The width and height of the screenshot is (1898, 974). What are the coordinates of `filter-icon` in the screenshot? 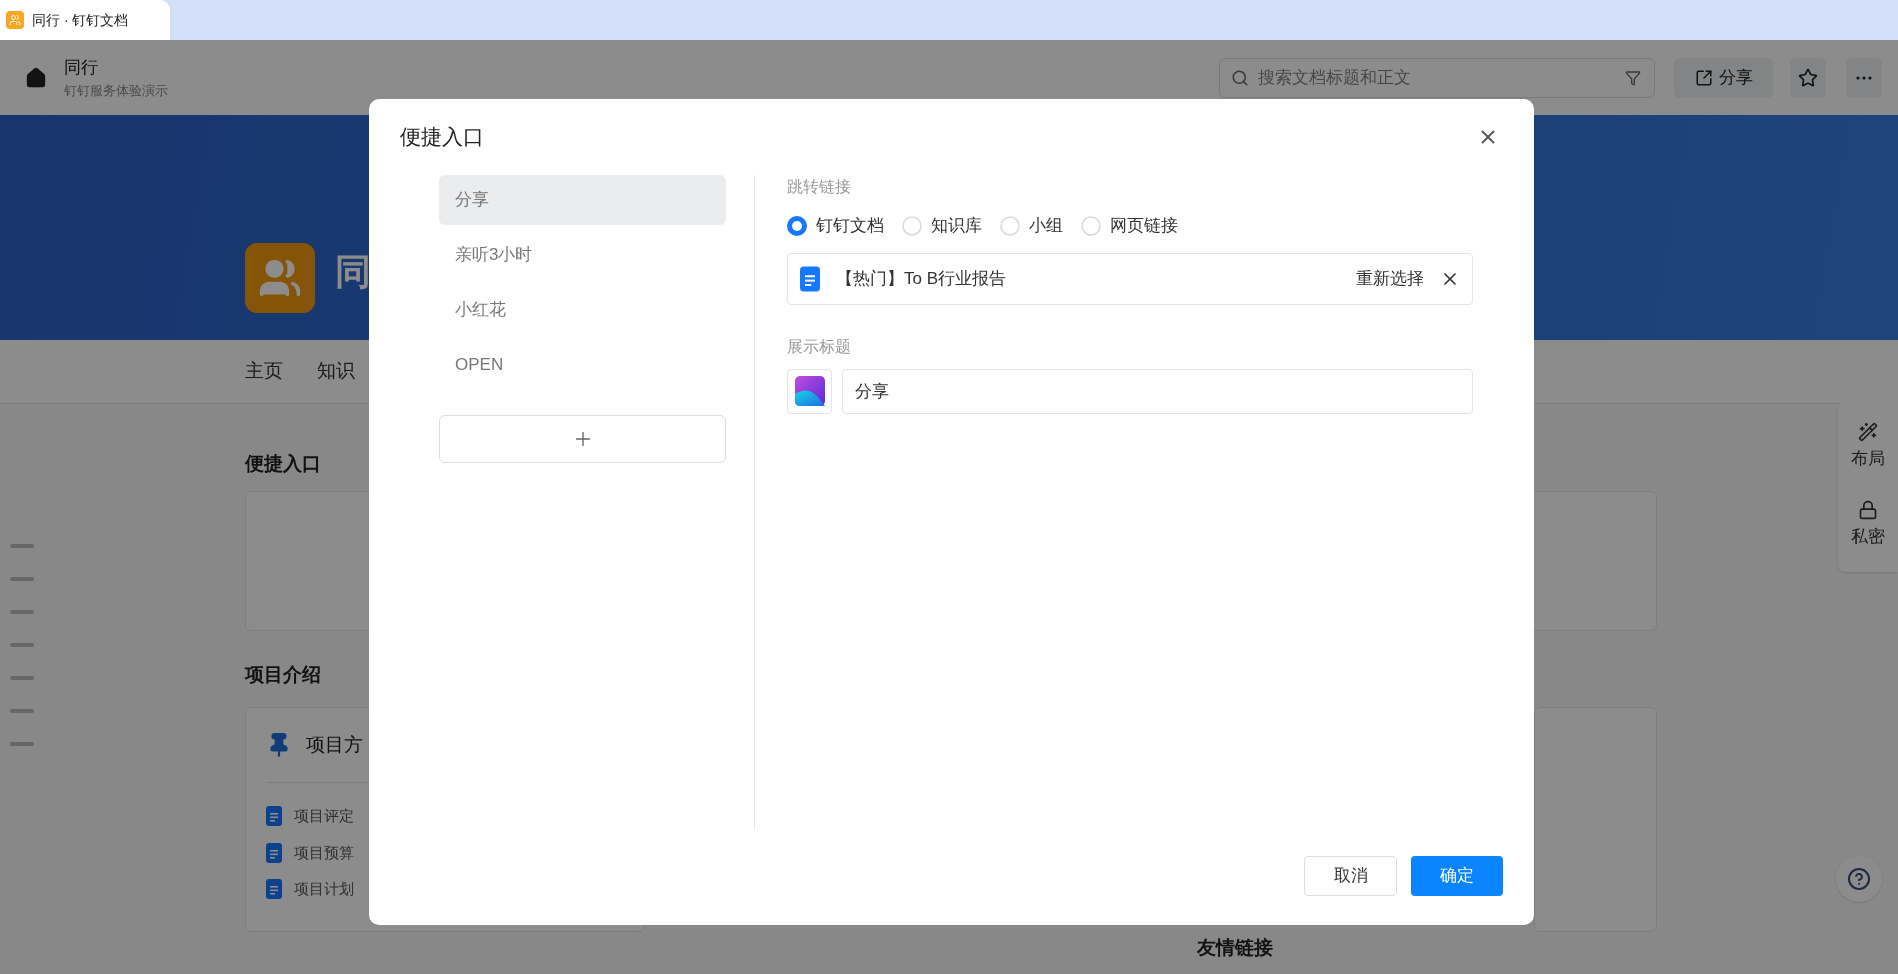 It's located at (1633, 77).